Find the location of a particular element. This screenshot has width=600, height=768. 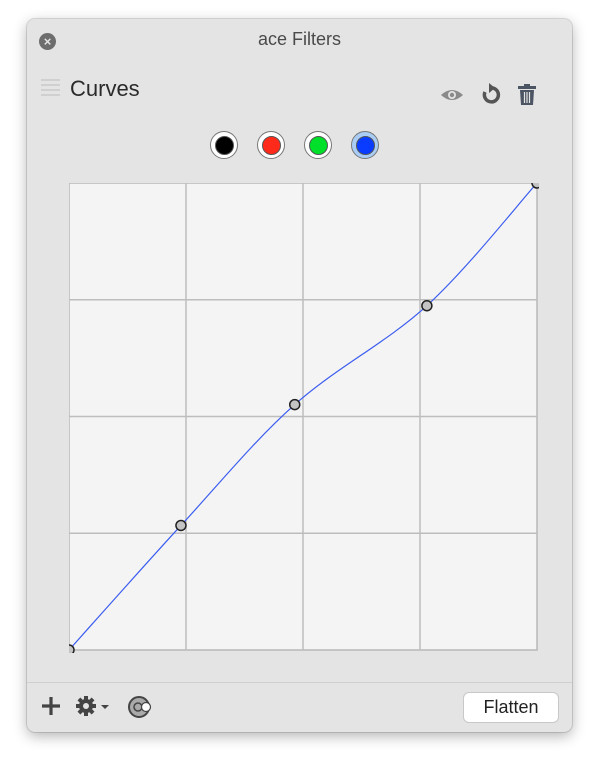

mask-icon is located at coordinates (141, 707).